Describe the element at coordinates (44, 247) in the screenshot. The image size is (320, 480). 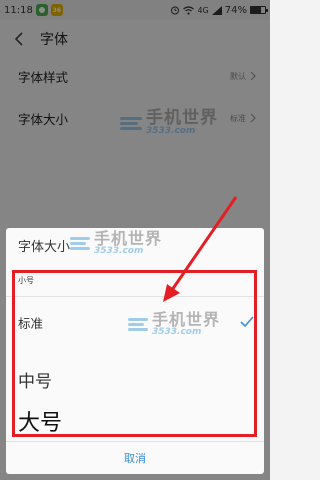
I see `dialog-title: 字体大小` at that location.